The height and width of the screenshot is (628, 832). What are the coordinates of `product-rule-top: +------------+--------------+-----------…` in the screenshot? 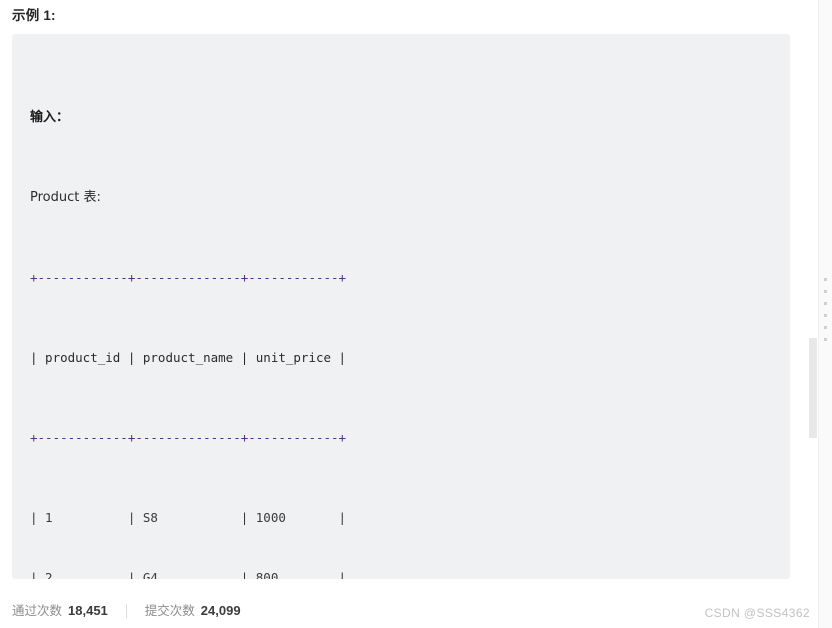 It's located at (188, 277).